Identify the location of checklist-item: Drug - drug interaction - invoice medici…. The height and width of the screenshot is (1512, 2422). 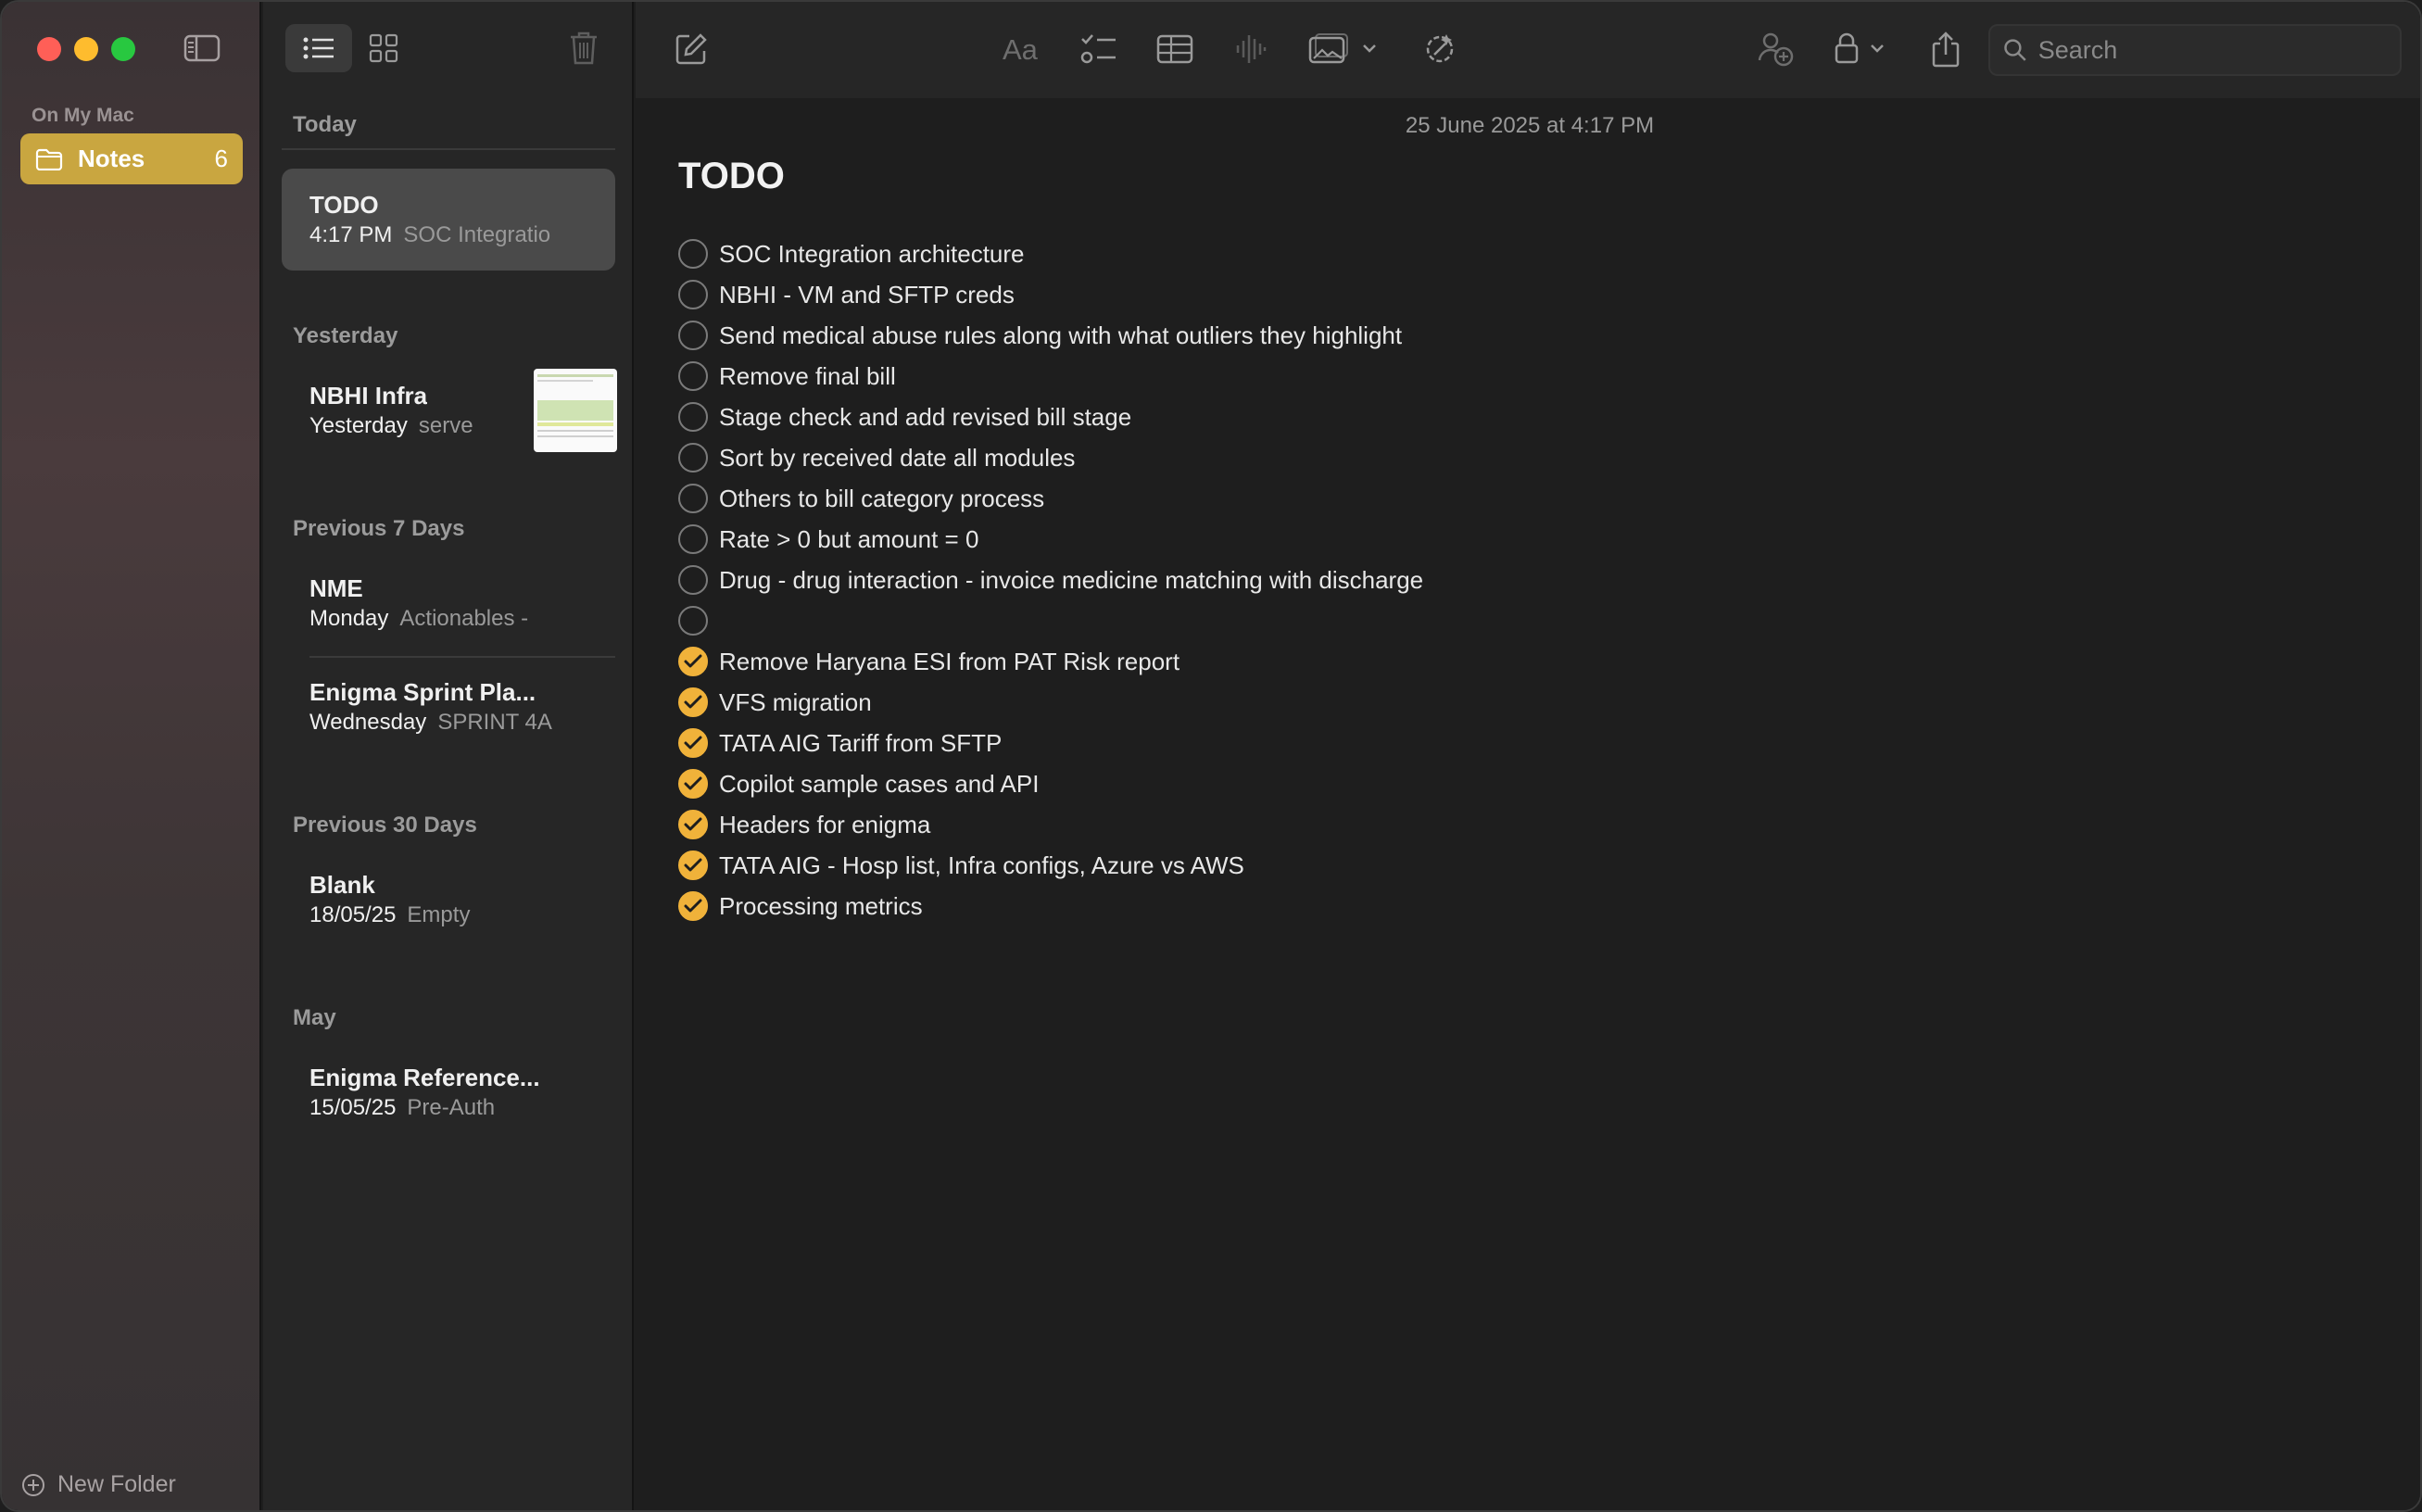
(1050, 580).